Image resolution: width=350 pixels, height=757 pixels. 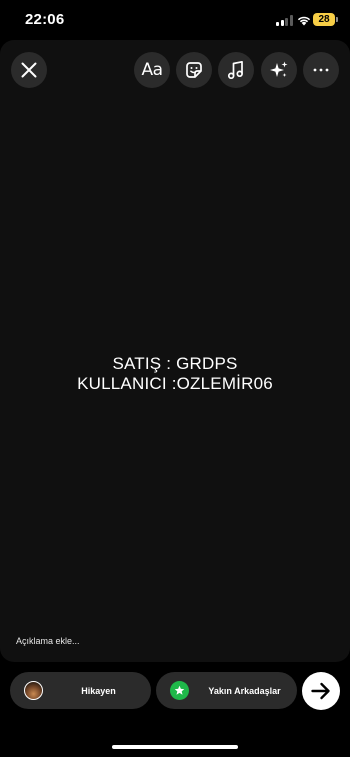 What do you see at coordinates (179, 690) in the screenshot?
I see `close-friends-star-icon` at bounding box center [179, 690].